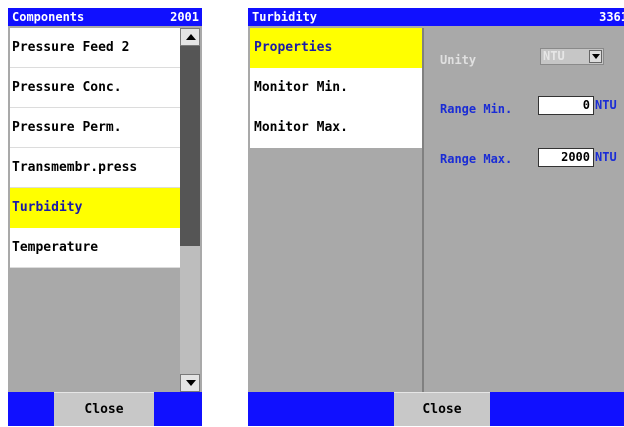 Image resolution: width=624 pixels, height=427 pixels. What do you see at coordinates (336, 48) in the screenshot?
I see `nav-item-properties: Properties` at bounding box center [336, 48].